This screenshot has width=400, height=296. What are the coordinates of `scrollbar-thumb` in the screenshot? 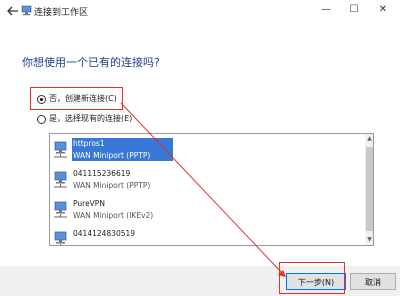 It's located at (369, 189).